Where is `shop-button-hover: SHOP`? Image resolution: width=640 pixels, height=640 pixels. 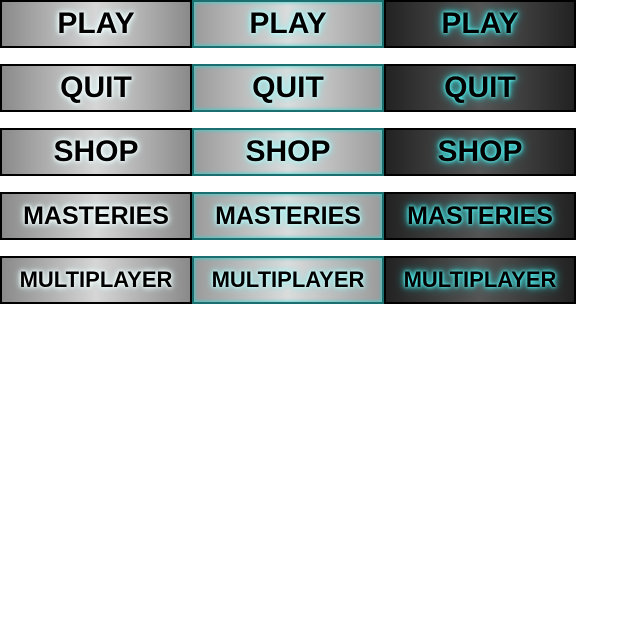
shop-button-hover: SHOP is located at coordinates (288, 152).